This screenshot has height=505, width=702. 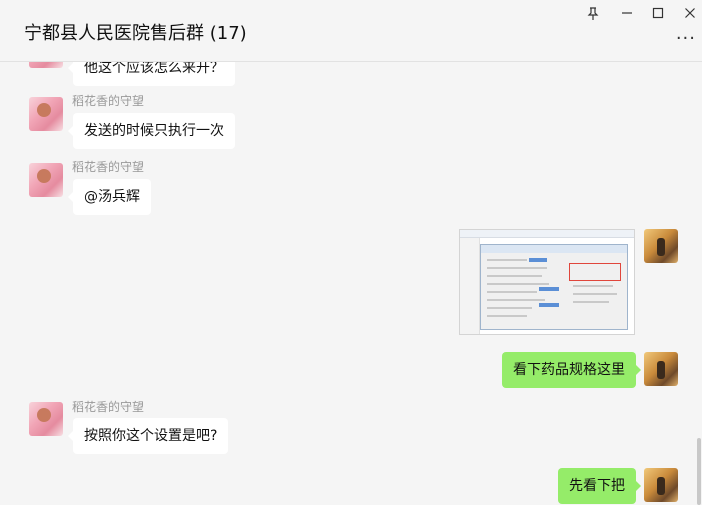 What do you see at coordinates (151, 74) in the screenshot?
I see `message-bubble: 他这个应该怎么来开？` at bounding box center [151, 74].